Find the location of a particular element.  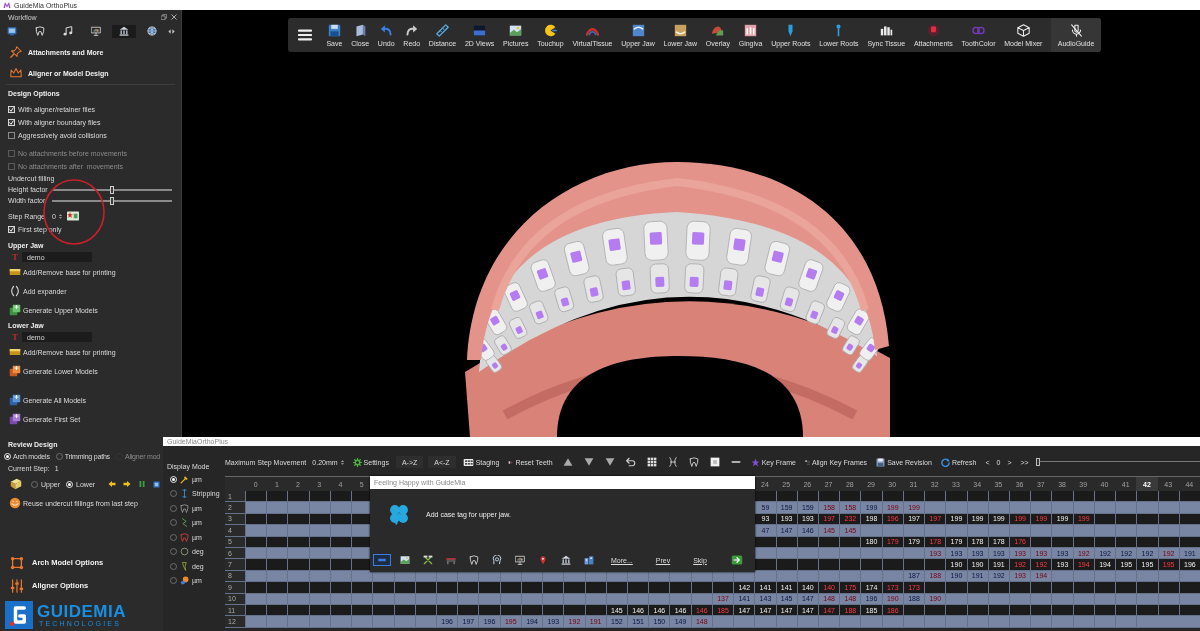

clover-icon is located at coordinates (399, 514).